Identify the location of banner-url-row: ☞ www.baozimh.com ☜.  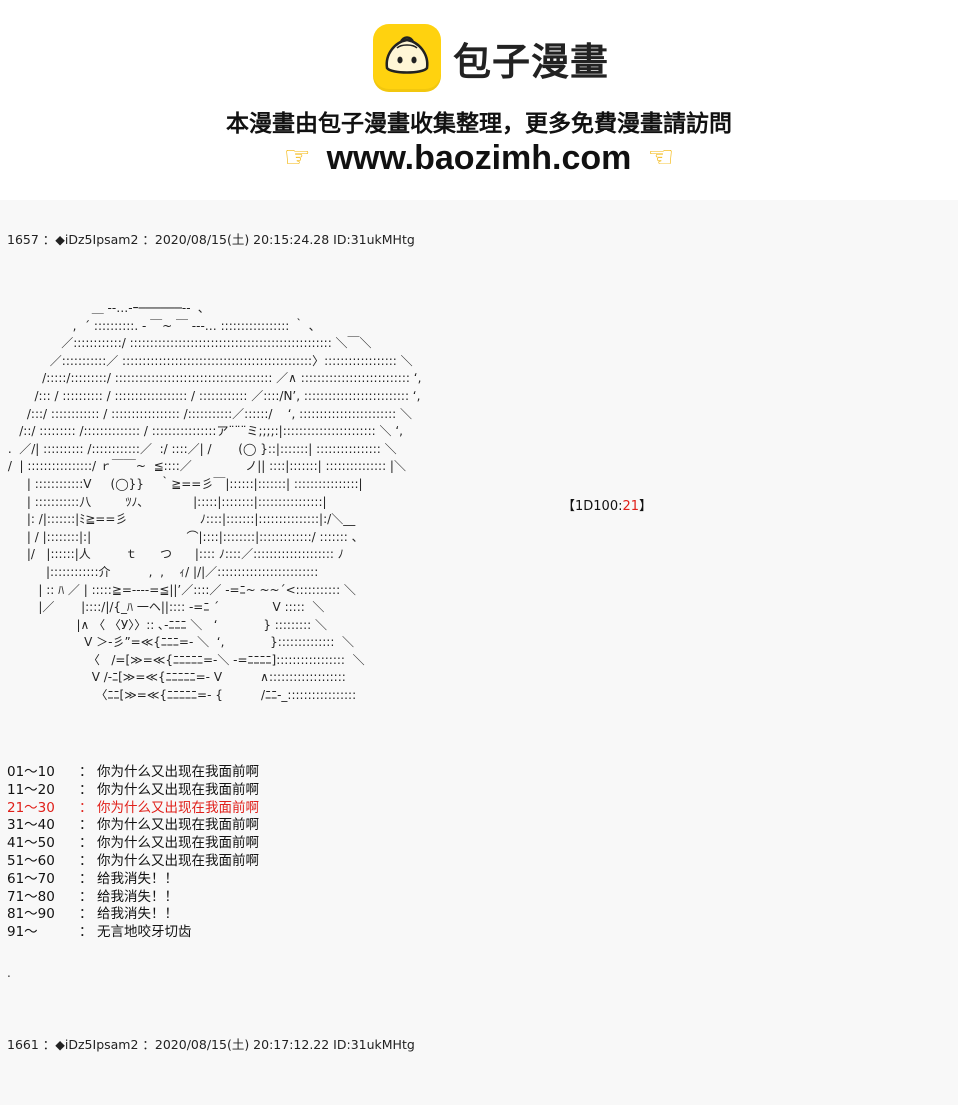
(479, 158).